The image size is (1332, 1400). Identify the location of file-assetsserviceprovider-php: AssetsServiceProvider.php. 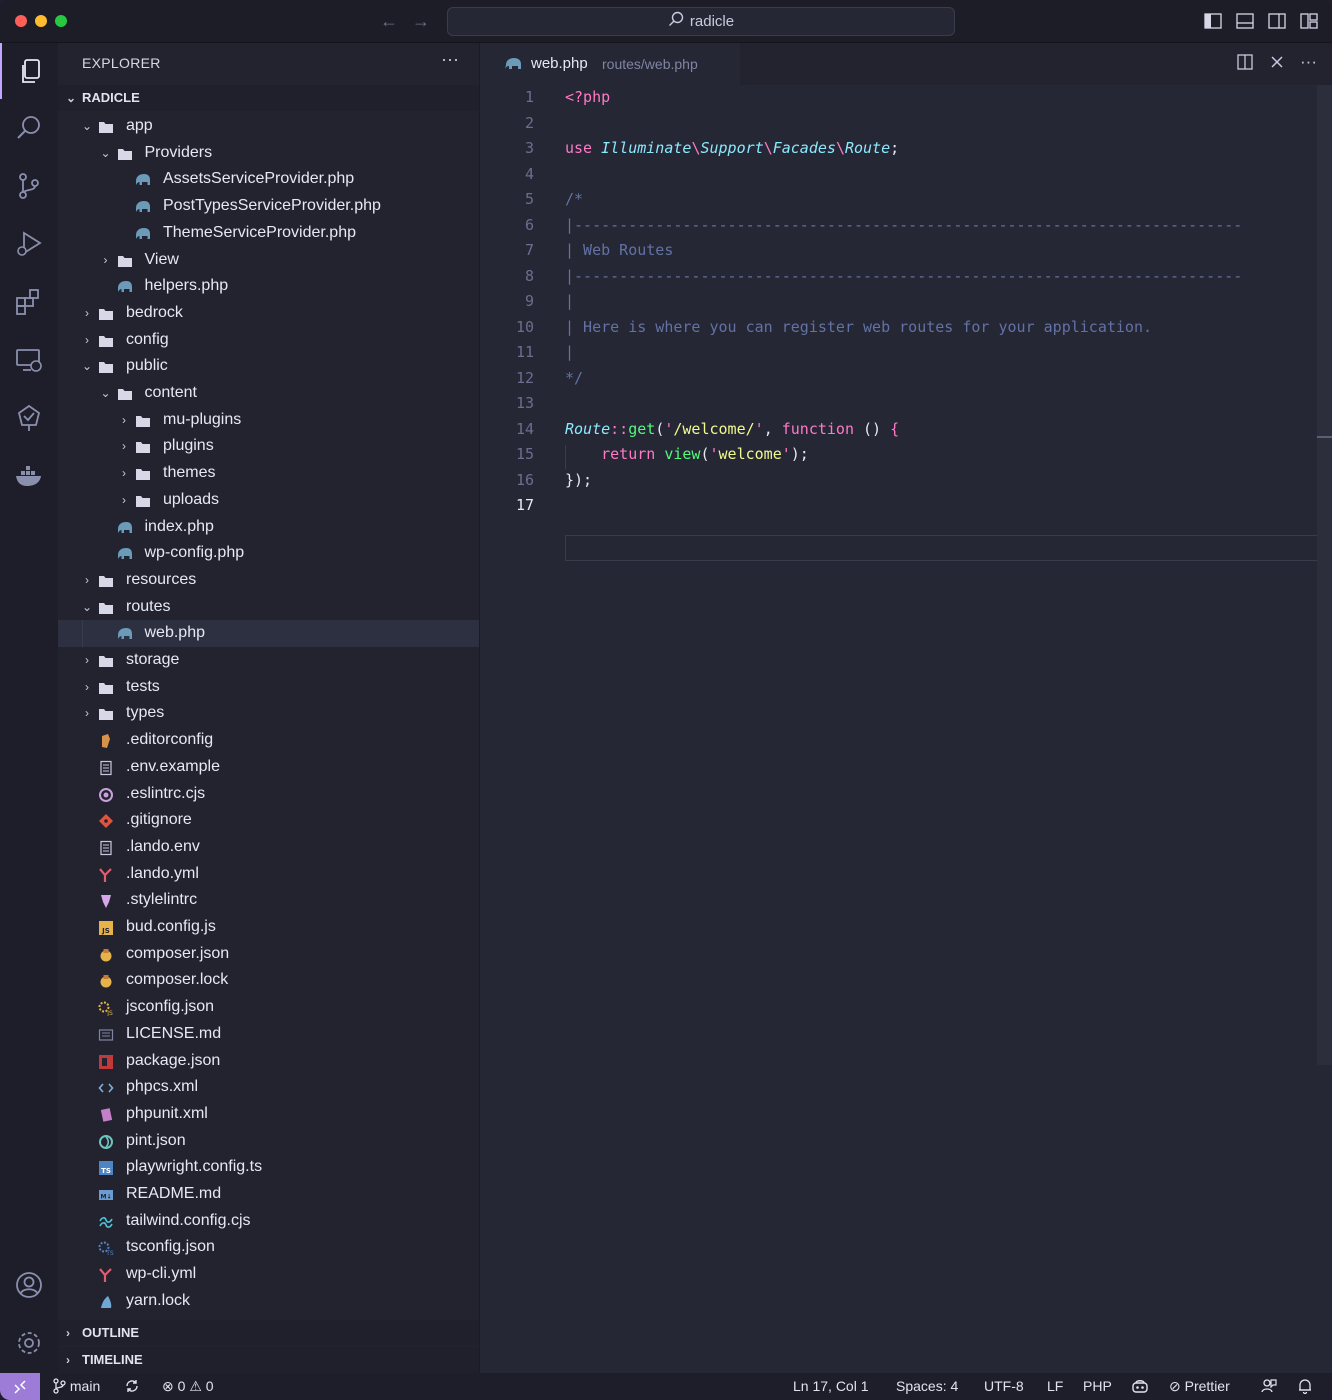
(268, 179).